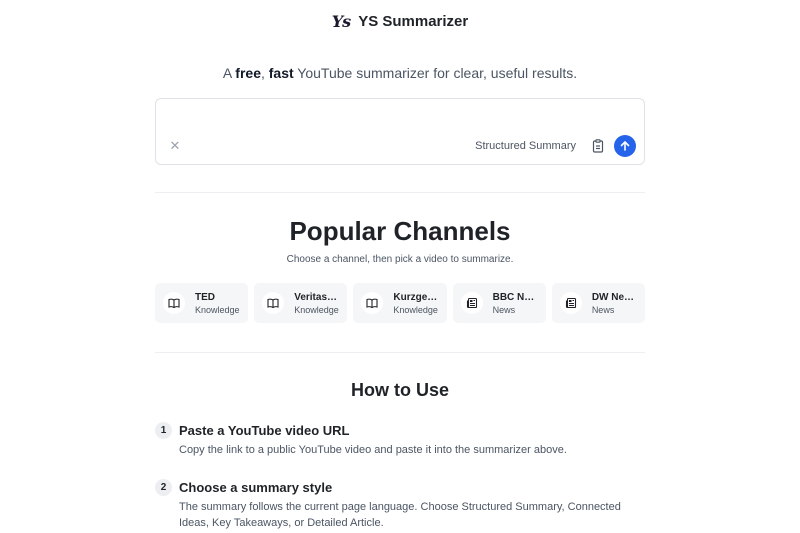 This screenshot has width=800, height=533. What do you see at coordinates (413, 21) in the screenshot?
I see `brand-name: YS Summarizer` at bounding box center [413, 21].